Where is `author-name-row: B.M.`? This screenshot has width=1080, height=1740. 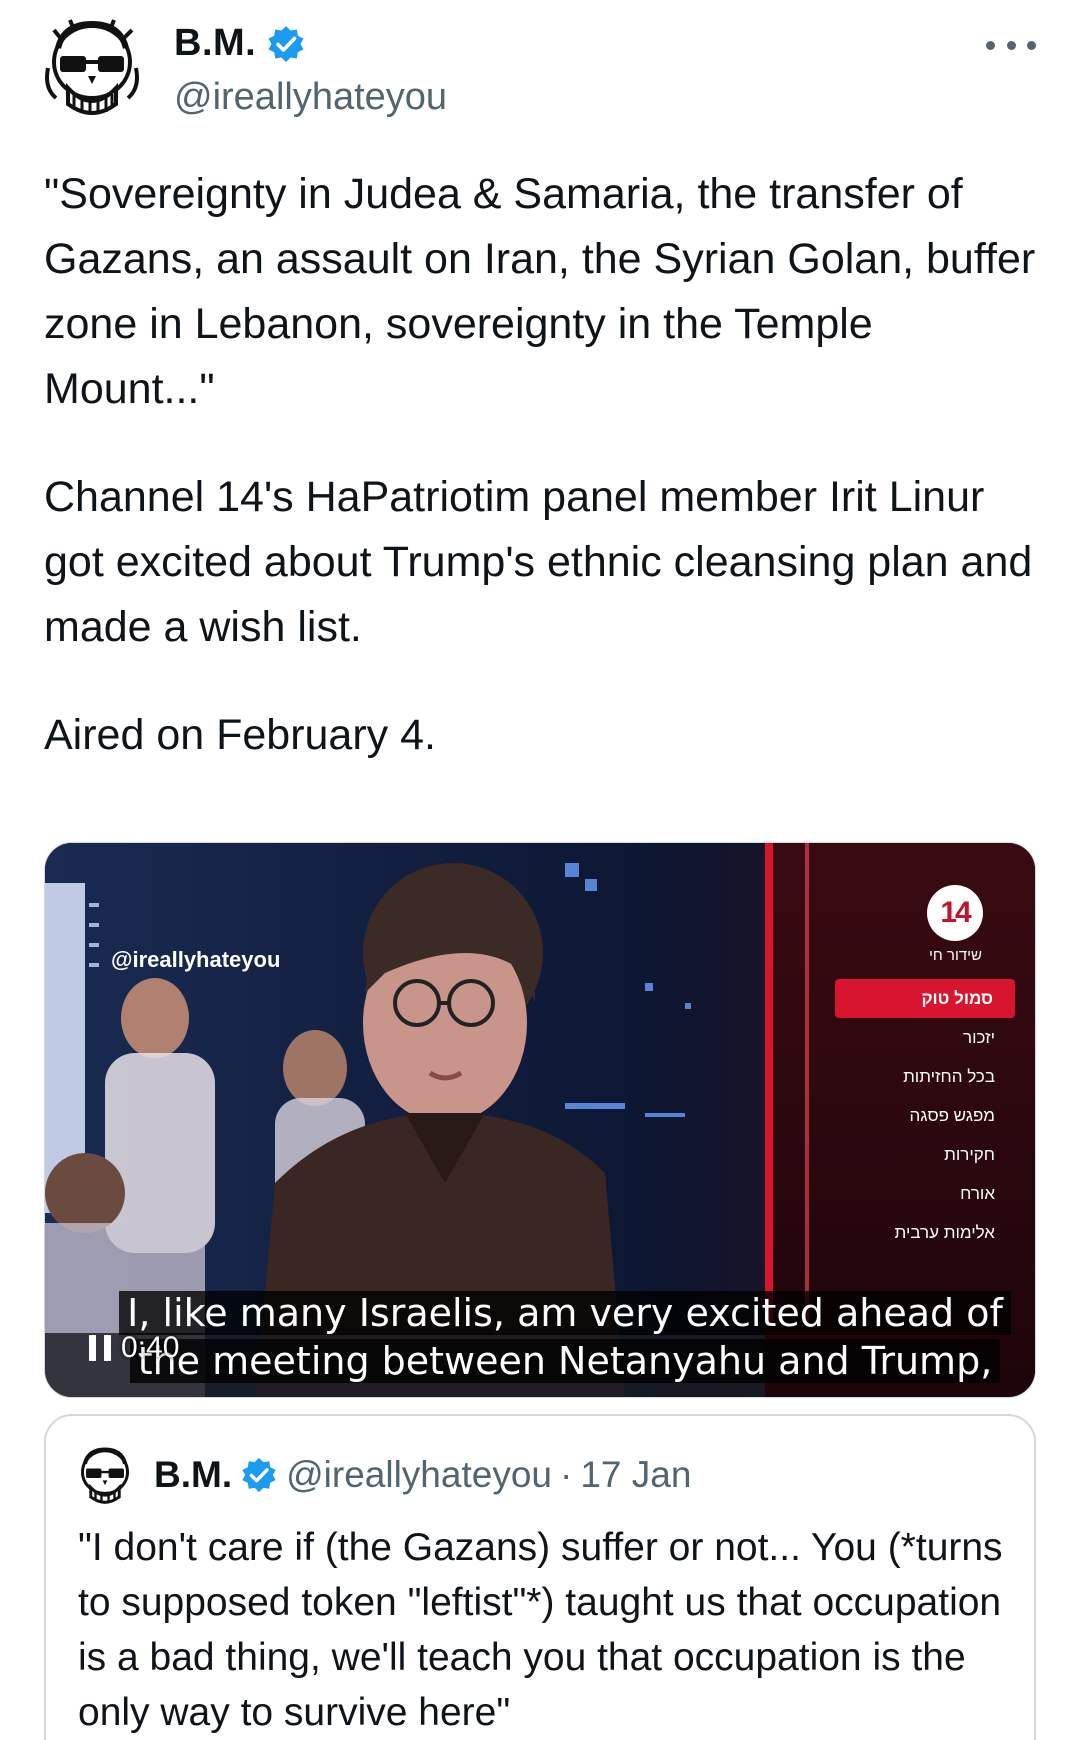
author-name-row: B.M. is located at coordinates (240, 43).